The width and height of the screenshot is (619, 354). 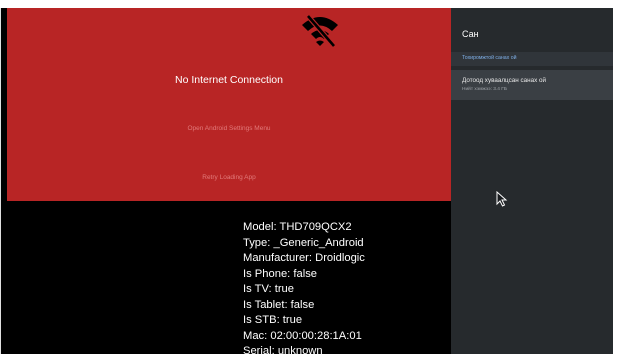 I want to click on device-is-phone: Is Phone: false, so click(x=280, y=273).